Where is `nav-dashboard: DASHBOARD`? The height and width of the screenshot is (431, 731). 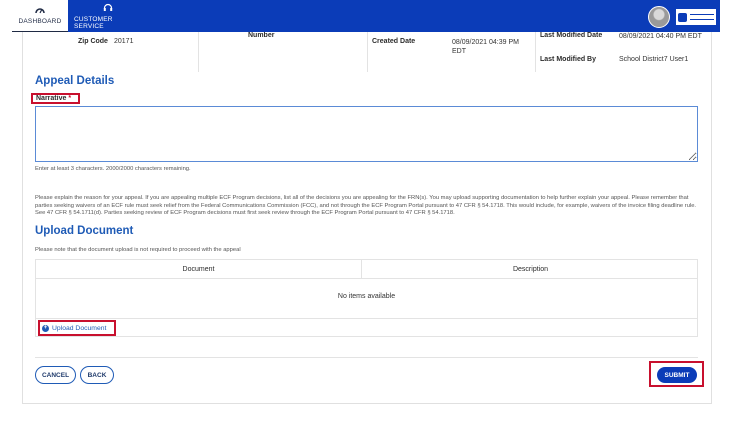
nav-dashboard: DASHBOARD is located at coordinates (40, 16).